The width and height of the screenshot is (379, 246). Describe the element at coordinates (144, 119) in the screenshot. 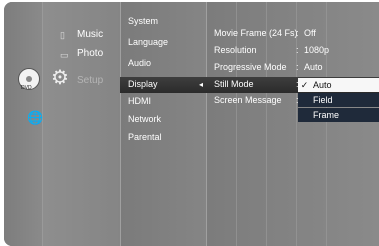

I see `menu-item-network: Network` at that location.